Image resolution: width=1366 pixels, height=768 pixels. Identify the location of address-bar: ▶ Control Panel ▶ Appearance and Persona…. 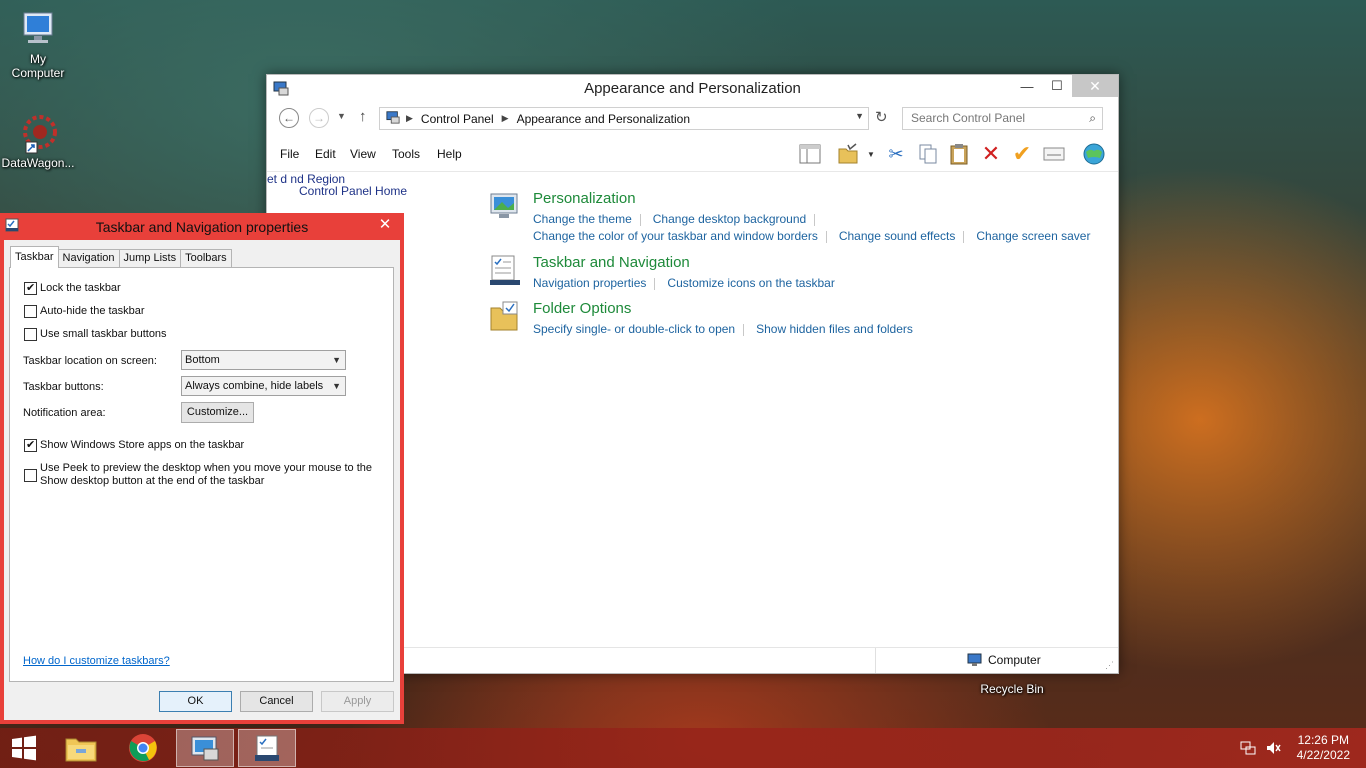
(624, 118).